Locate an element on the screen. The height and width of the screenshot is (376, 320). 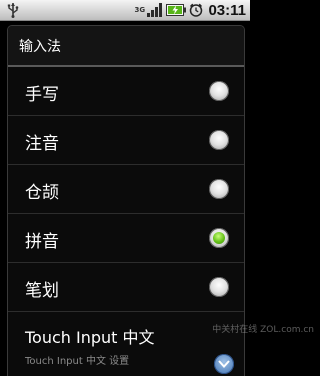
list-item-touch-input: Touch Input 中文 Touch Input 中文 设置 is located at coordinates (126, 347).